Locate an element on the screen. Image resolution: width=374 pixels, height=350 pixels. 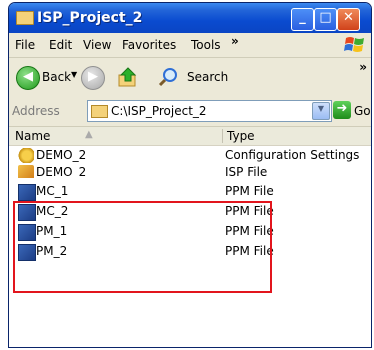
chevron-down-icon: ▼ is located at coordinates (321, 108).